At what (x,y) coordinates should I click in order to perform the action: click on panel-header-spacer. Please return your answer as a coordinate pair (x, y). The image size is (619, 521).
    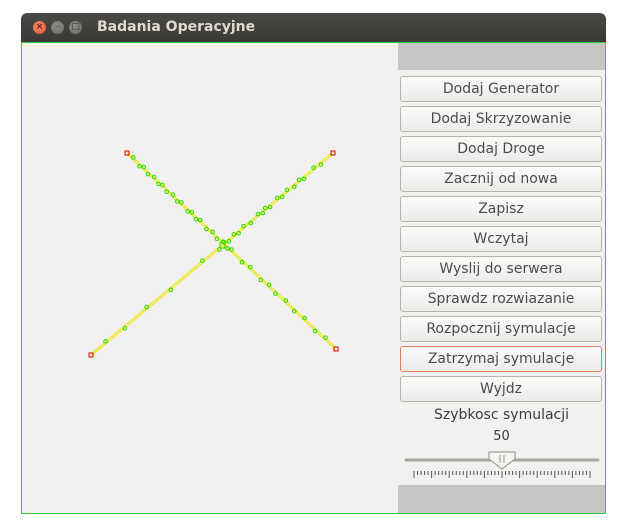
    Looking at the image, I should click on (501, 56).